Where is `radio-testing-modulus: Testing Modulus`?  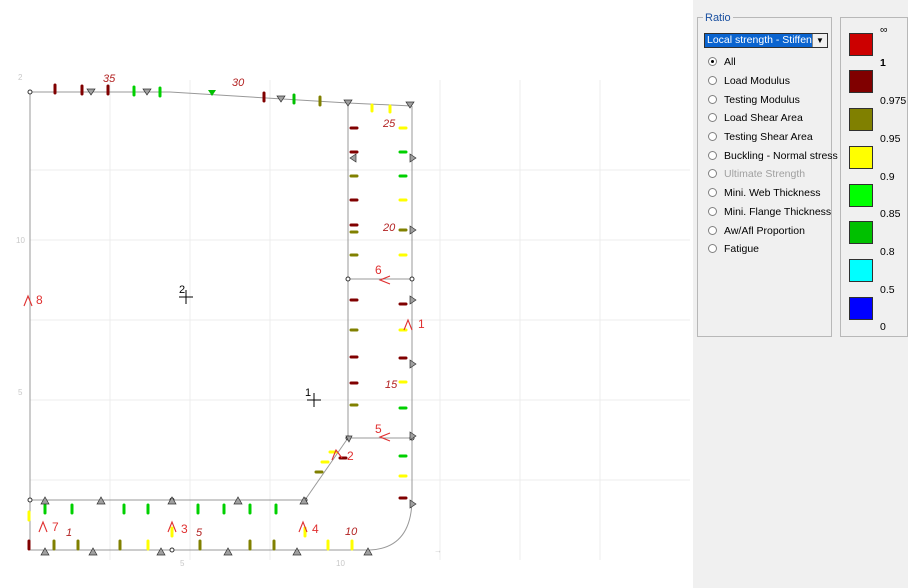 radio-testing-modulus: Testing Modulus is located at coordinates (754, 100).